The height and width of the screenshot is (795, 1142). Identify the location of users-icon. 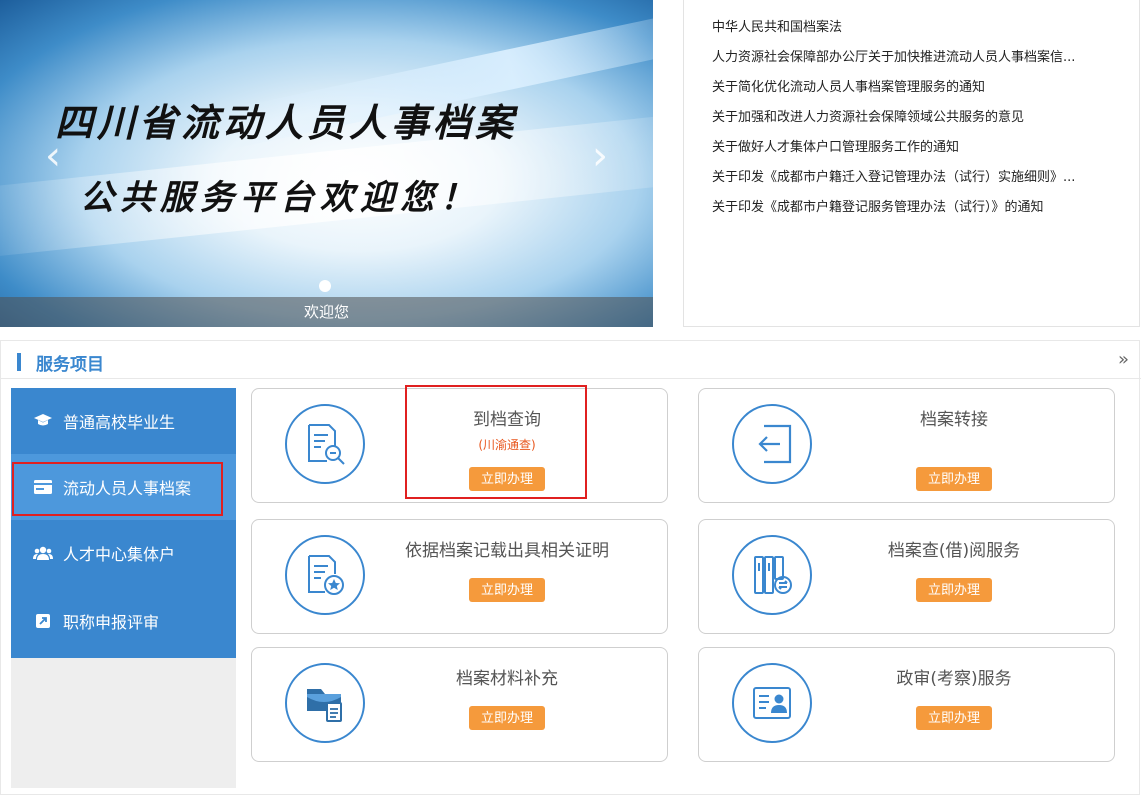
(43, 553).